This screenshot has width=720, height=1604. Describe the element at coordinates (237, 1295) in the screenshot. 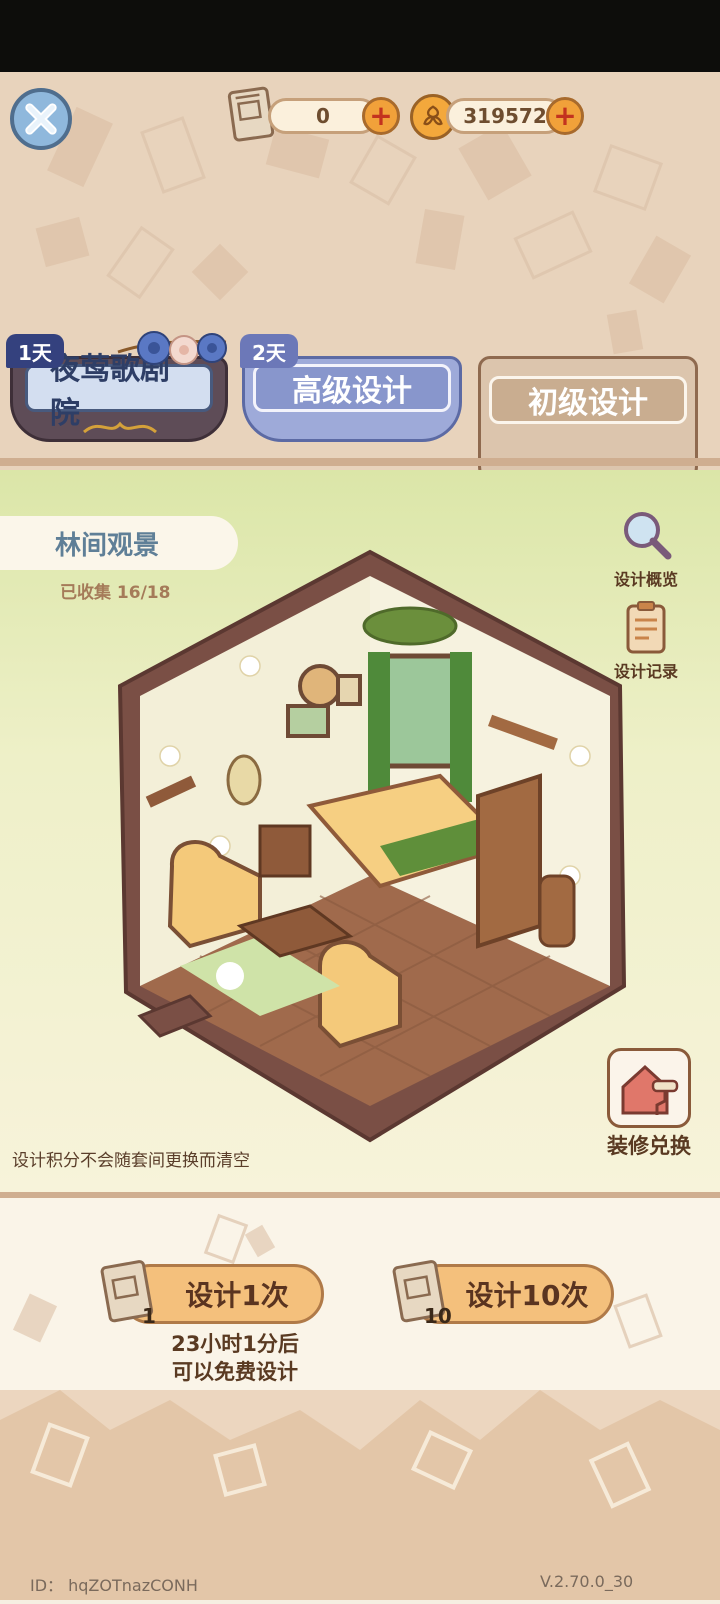

I see `design-once-label: 设计1次` at that location.